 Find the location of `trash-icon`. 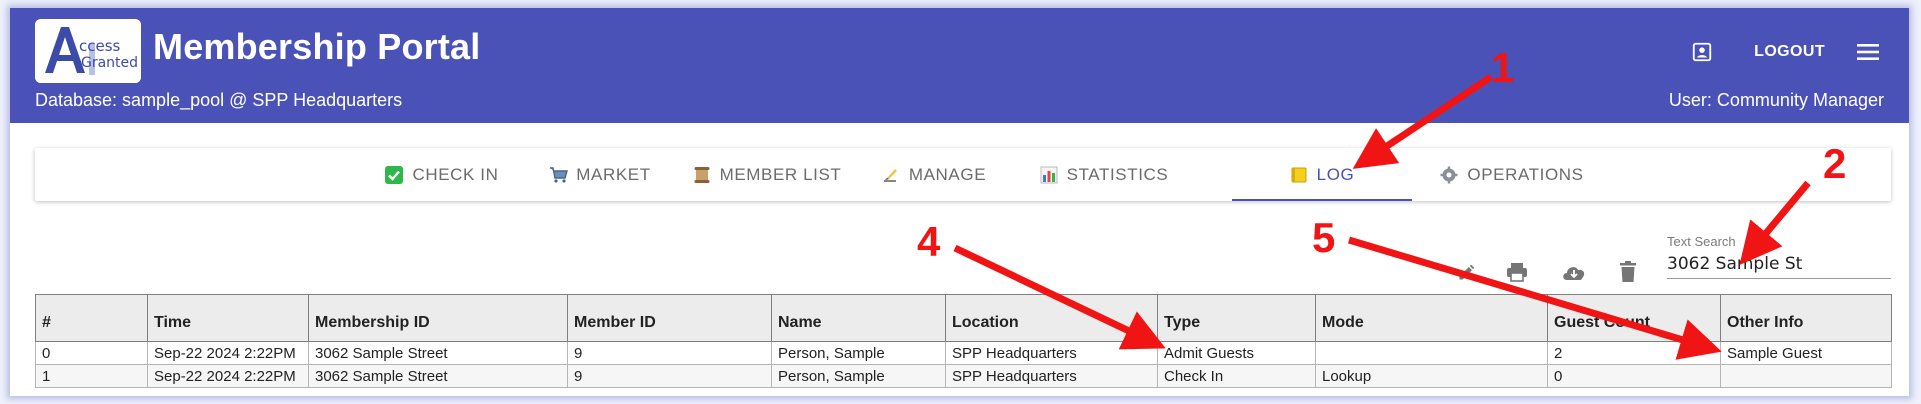

trash-icon is located at coordinates (1628, 272).